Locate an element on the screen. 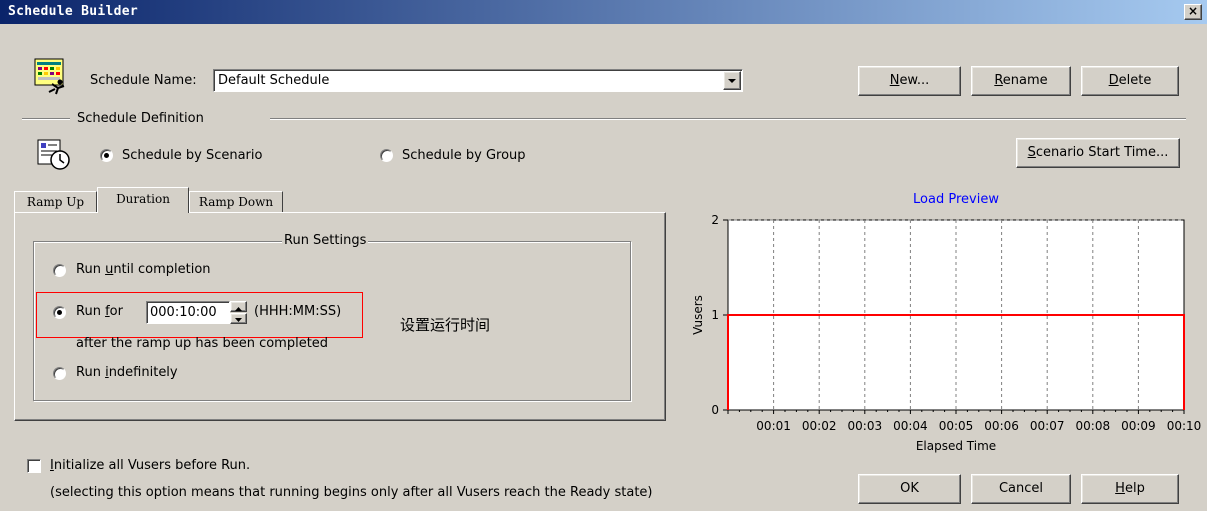  tab-duration-label: Duration is located at coordinates (143, 199).